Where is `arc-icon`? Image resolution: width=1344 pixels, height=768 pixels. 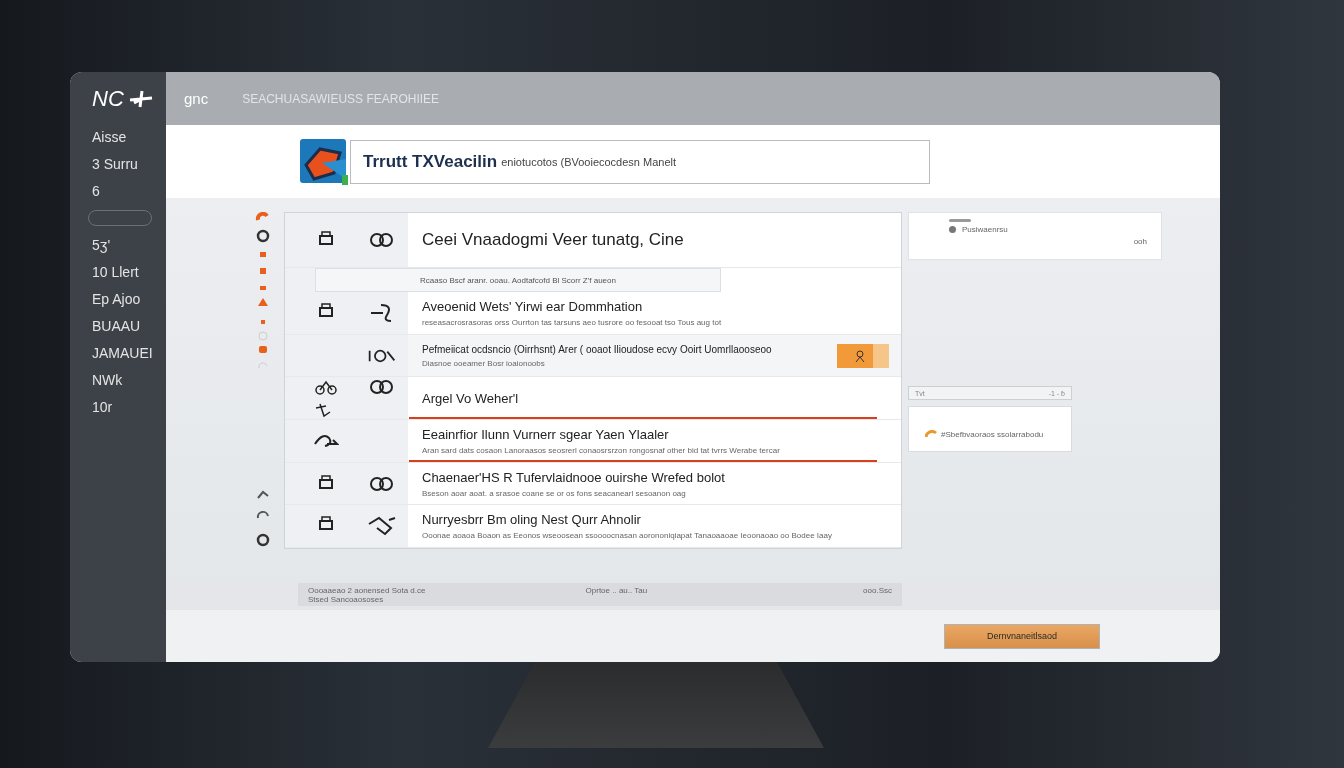
arc-icon is located at coordinates (931, 434).